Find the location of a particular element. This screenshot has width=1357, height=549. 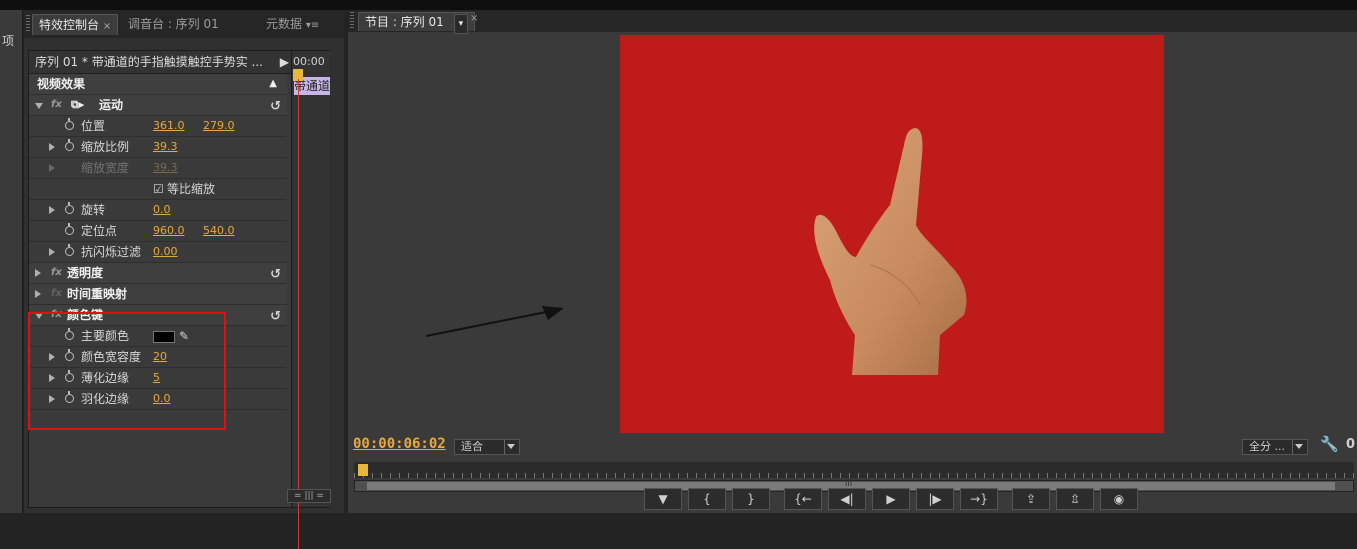

wrench-icon: 🔧 is located at coordinates (1329, 444).